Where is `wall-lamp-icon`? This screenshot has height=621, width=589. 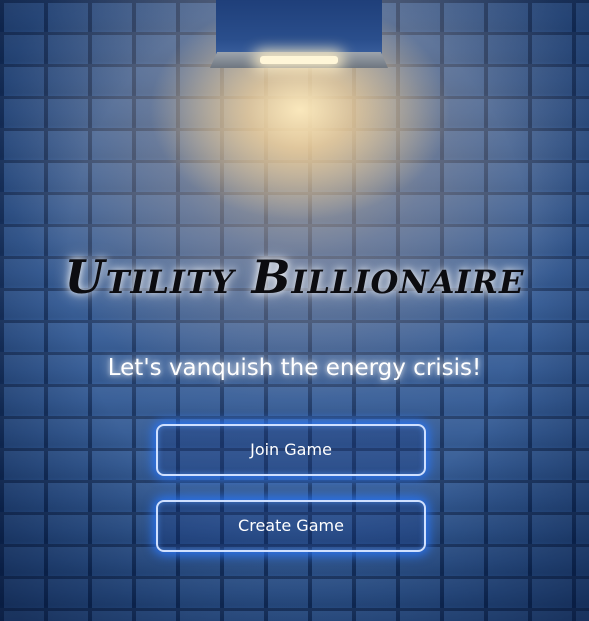 wall-lamp-icon is located at coordinates (299, 36).